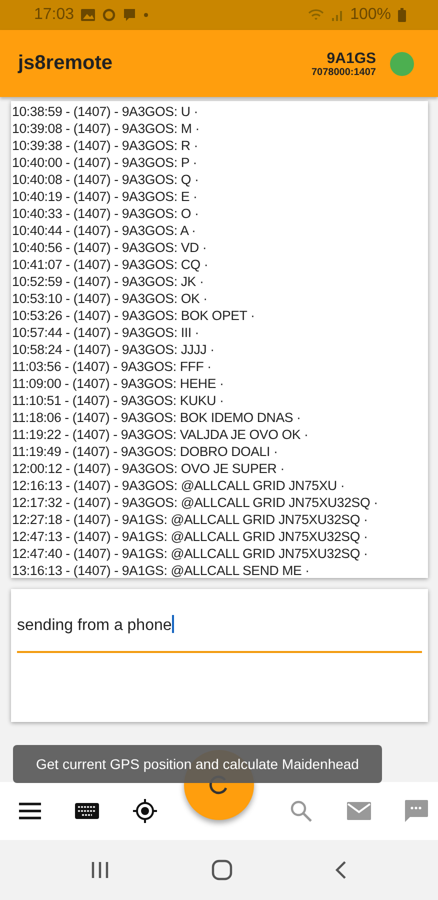 This screenshot has height=900, width=438. What do you see at coordinates (106, 213) in the screenshot?
I see `log-line: 10:40:33 - (1407) - 9A3GOS: O ·` at bounding box center [106, 213].